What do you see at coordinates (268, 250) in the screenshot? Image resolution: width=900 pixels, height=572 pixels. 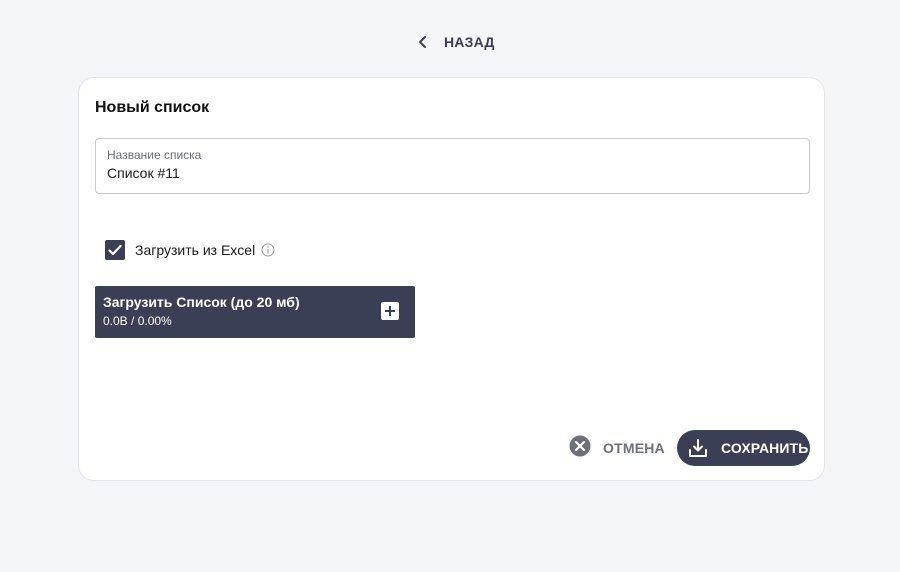 I see `info-icon` at bounding box center [268, 250].